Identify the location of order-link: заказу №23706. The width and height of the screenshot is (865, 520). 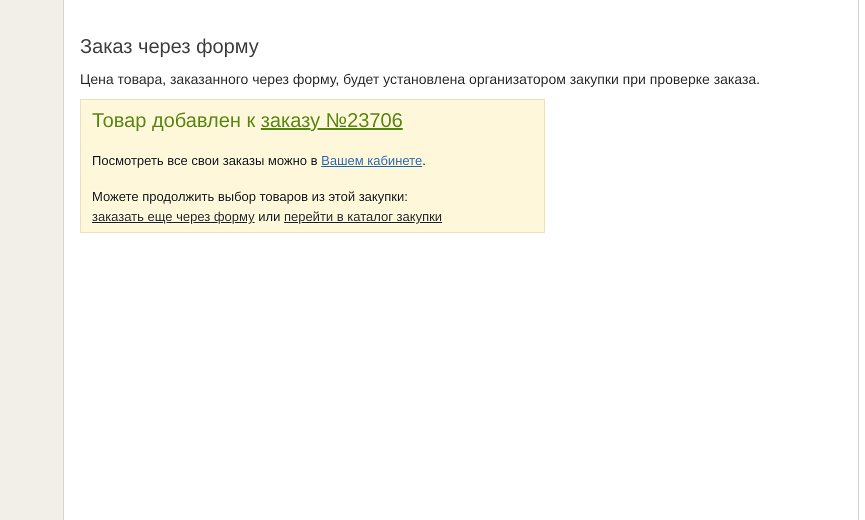
(331, 121).